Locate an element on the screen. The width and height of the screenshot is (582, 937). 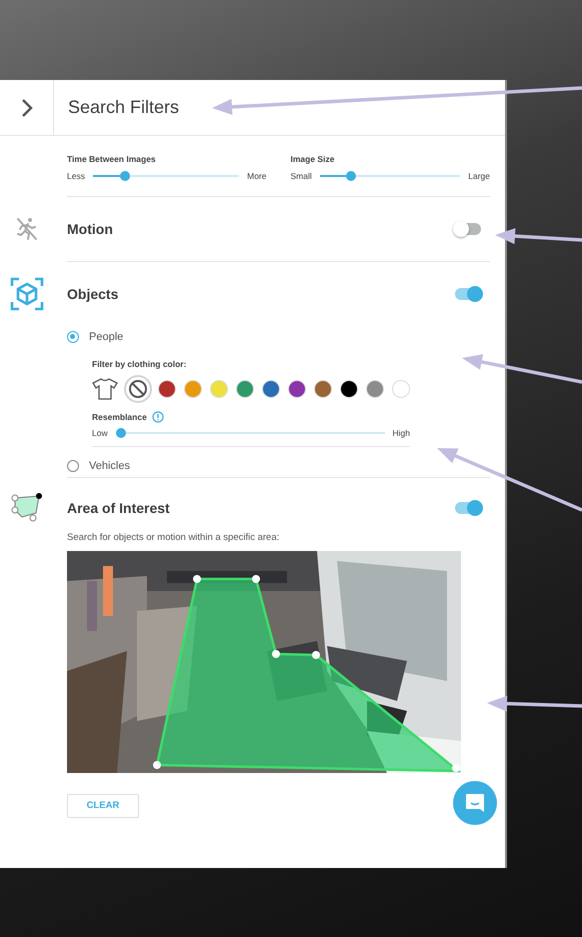
slider-min-label: Small is located at coordinates (301, 176).